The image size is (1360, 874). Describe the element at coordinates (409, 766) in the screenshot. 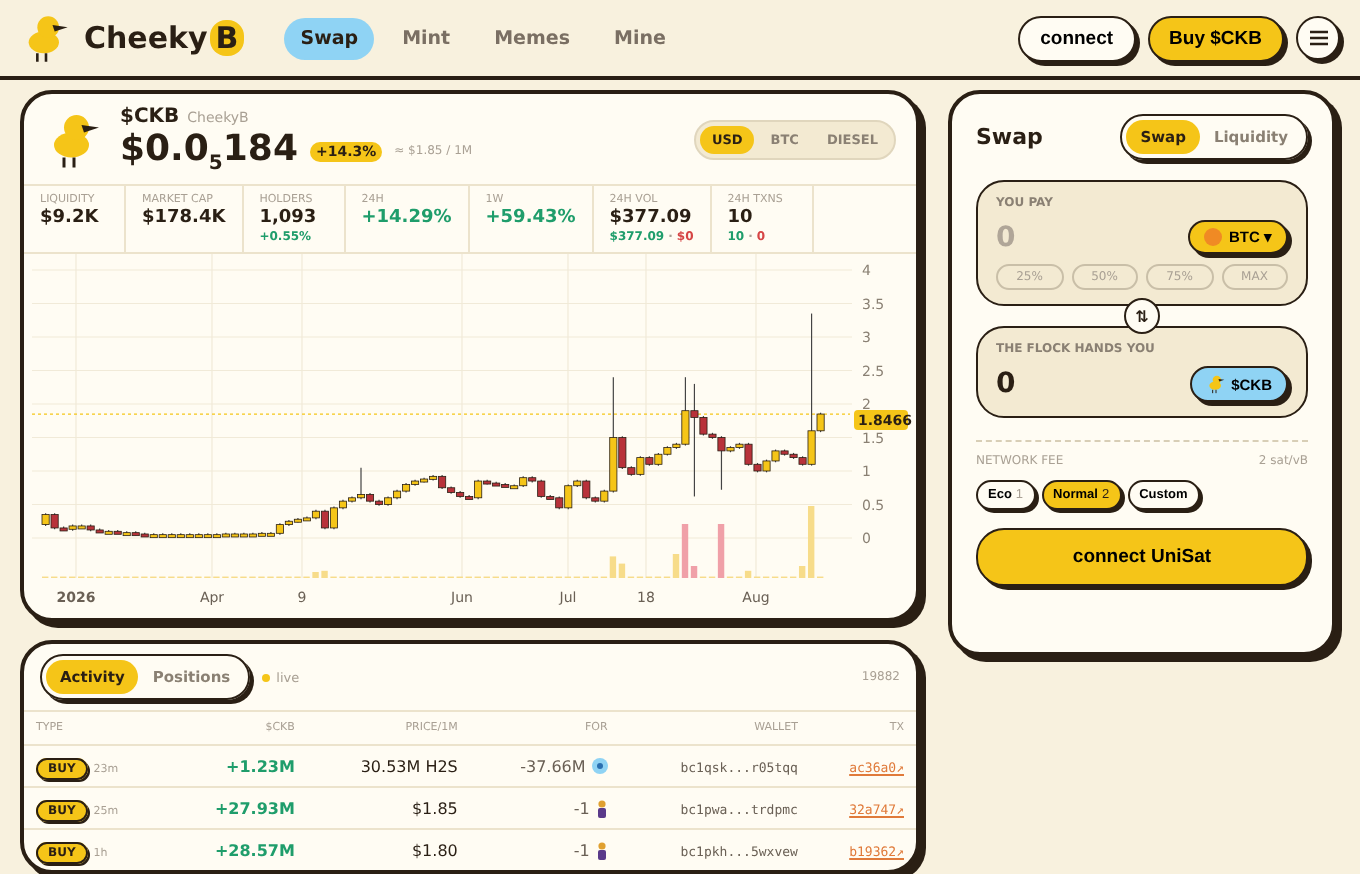

I see `price-cell: 30.53M H2S` at that location.